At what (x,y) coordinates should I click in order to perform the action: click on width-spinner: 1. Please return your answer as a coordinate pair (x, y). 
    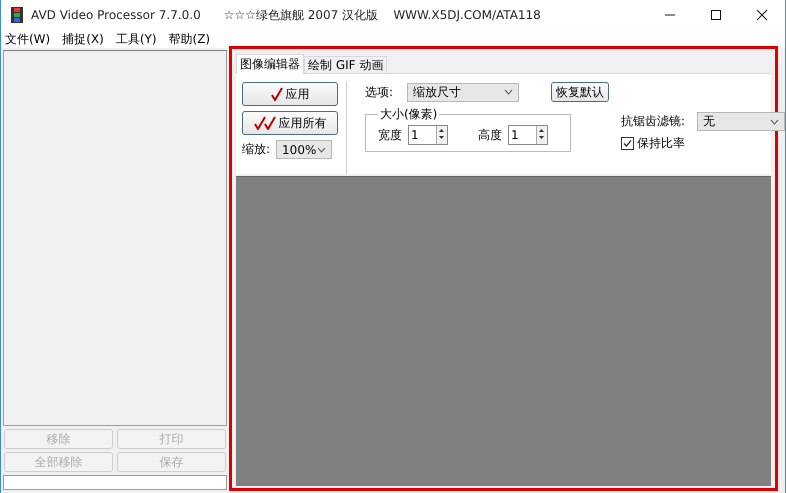
    Looking at the image, I should click on (428, 135).